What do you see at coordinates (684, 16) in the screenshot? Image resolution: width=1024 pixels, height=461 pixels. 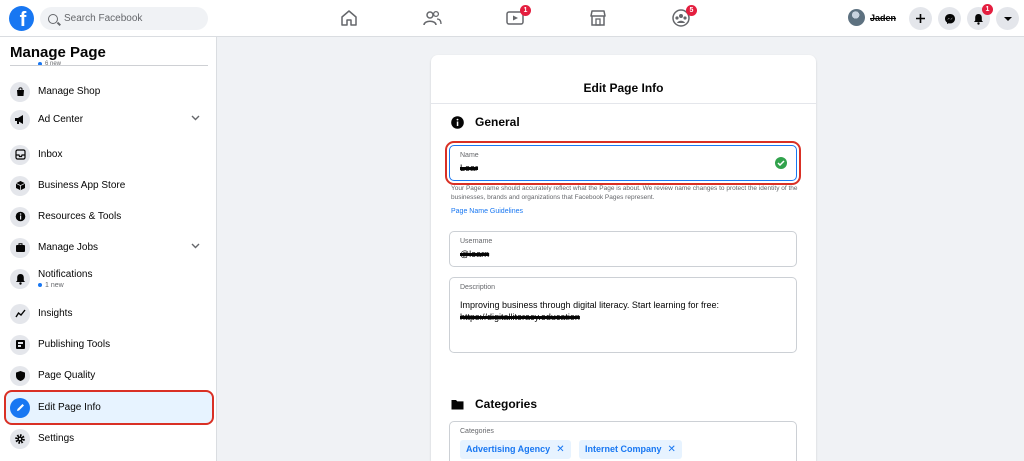 I see `groups-icon: 5` at bounding box center [684, 16].